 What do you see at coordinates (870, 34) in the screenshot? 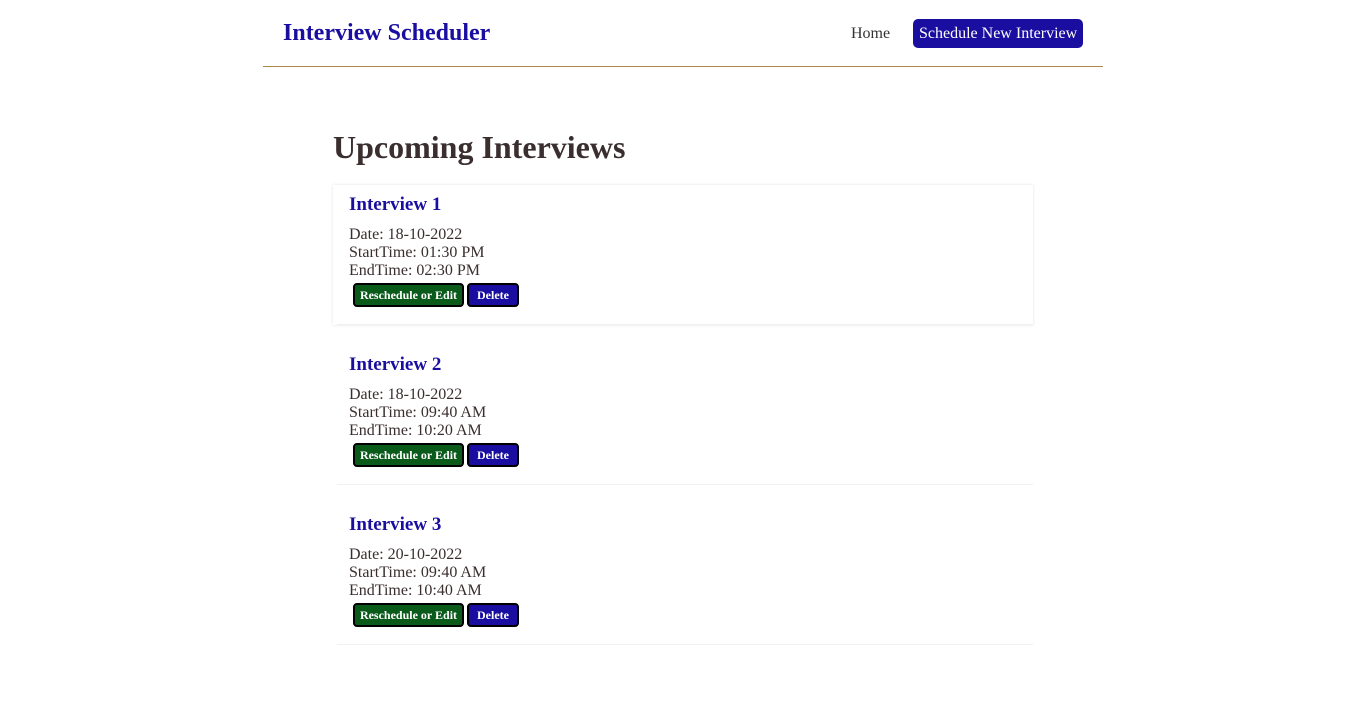
I see `nav-home-link: Home` at bounding box center [870, 34].